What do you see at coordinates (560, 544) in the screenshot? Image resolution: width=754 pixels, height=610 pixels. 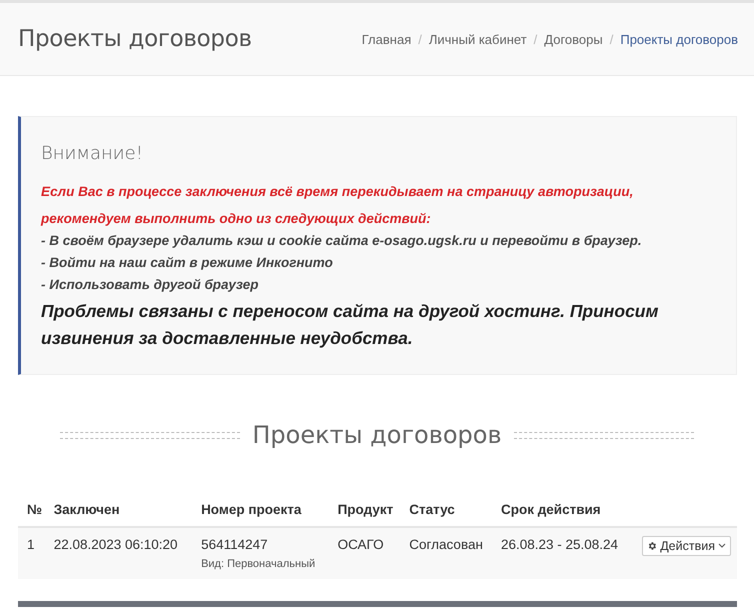 I see `table-cell-text: 26.08.23 - 25.08.24` at bounding box center [560, 544].